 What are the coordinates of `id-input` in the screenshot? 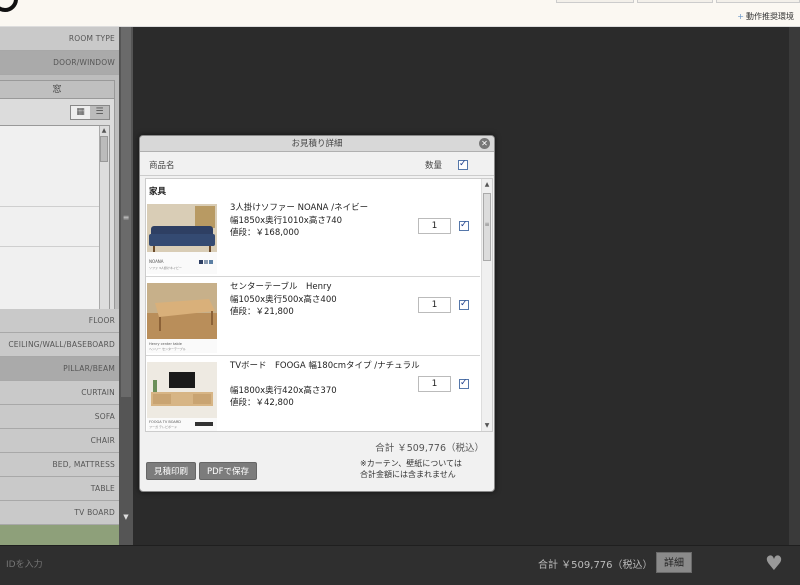 It's located at (65, 565).